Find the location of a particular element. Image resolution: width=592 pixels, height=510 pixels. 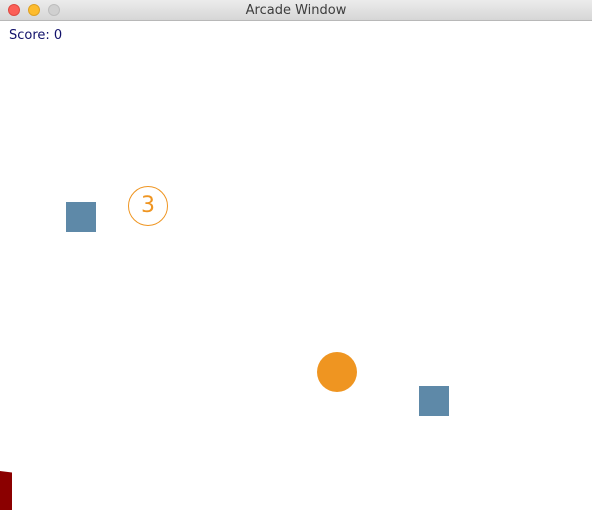

title-bar: Arcade Window is located at coordinates (296, 10).